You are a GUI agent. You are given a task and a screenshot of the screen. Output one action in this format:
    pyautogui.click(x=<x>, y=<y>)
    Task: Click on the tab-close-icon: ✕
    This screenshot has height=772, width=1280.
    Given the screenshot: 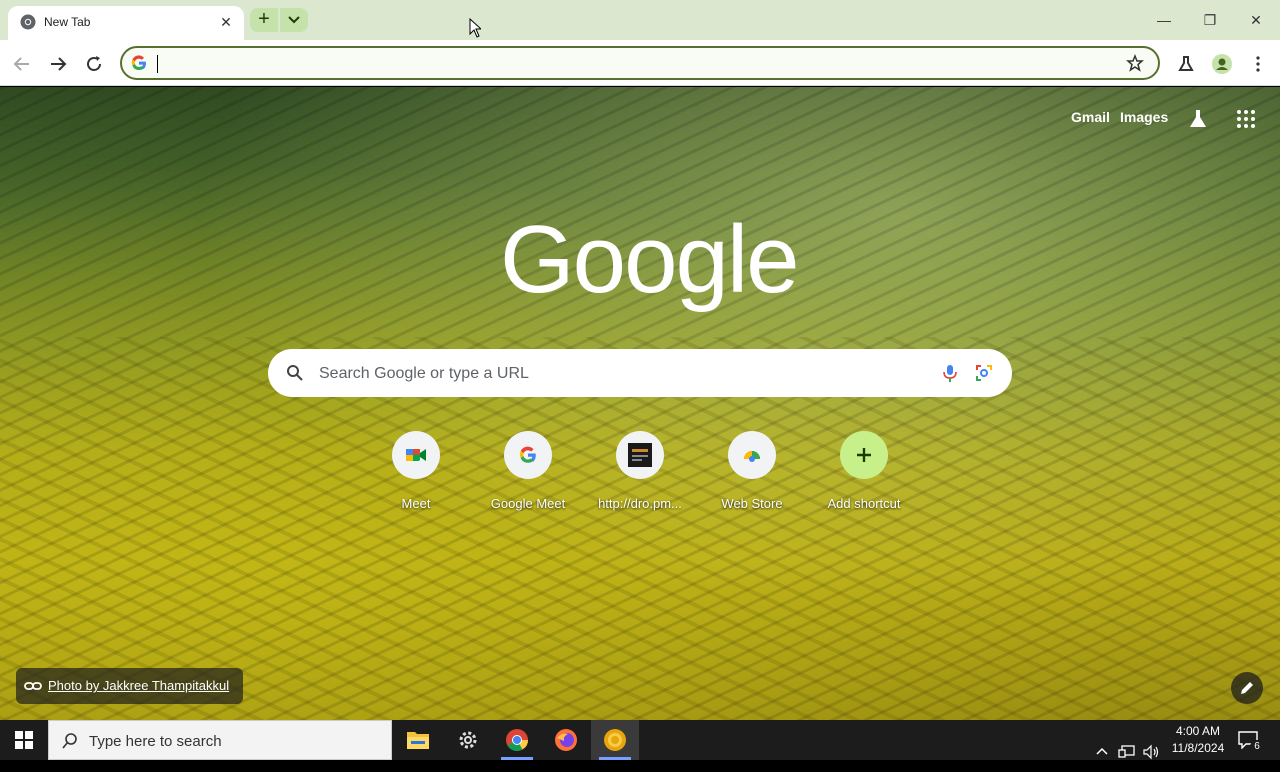 What is the action you would take?
    pyautogui.click(x=226, y=22)
    